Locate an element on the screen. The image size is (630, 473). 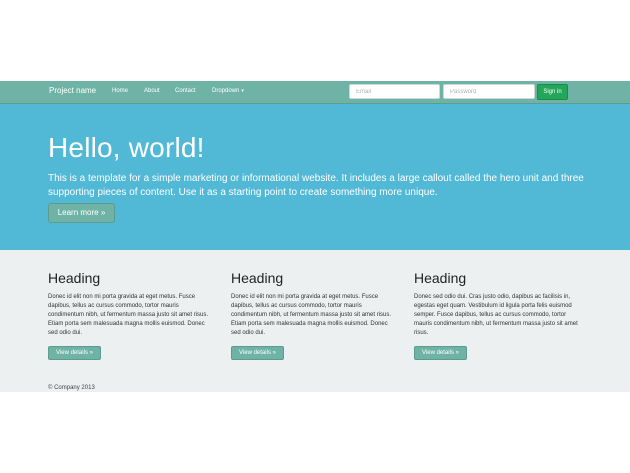
nav-item-dropdown: Dropdown ▾ is located at coordinates (228, 91).